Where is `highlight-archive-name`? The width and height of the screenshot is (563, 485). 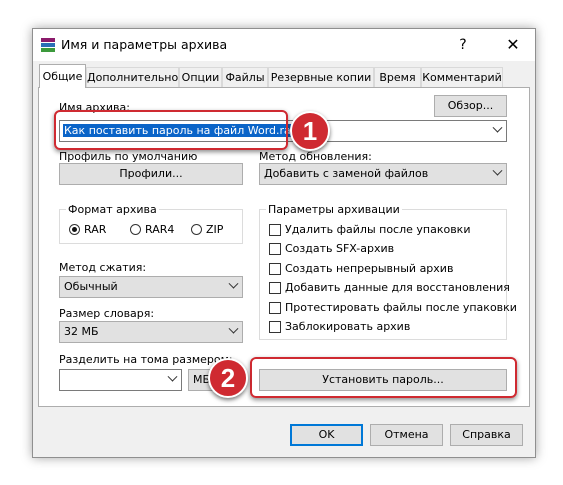
highlight-archive-name is located at coordinates (171, 130).